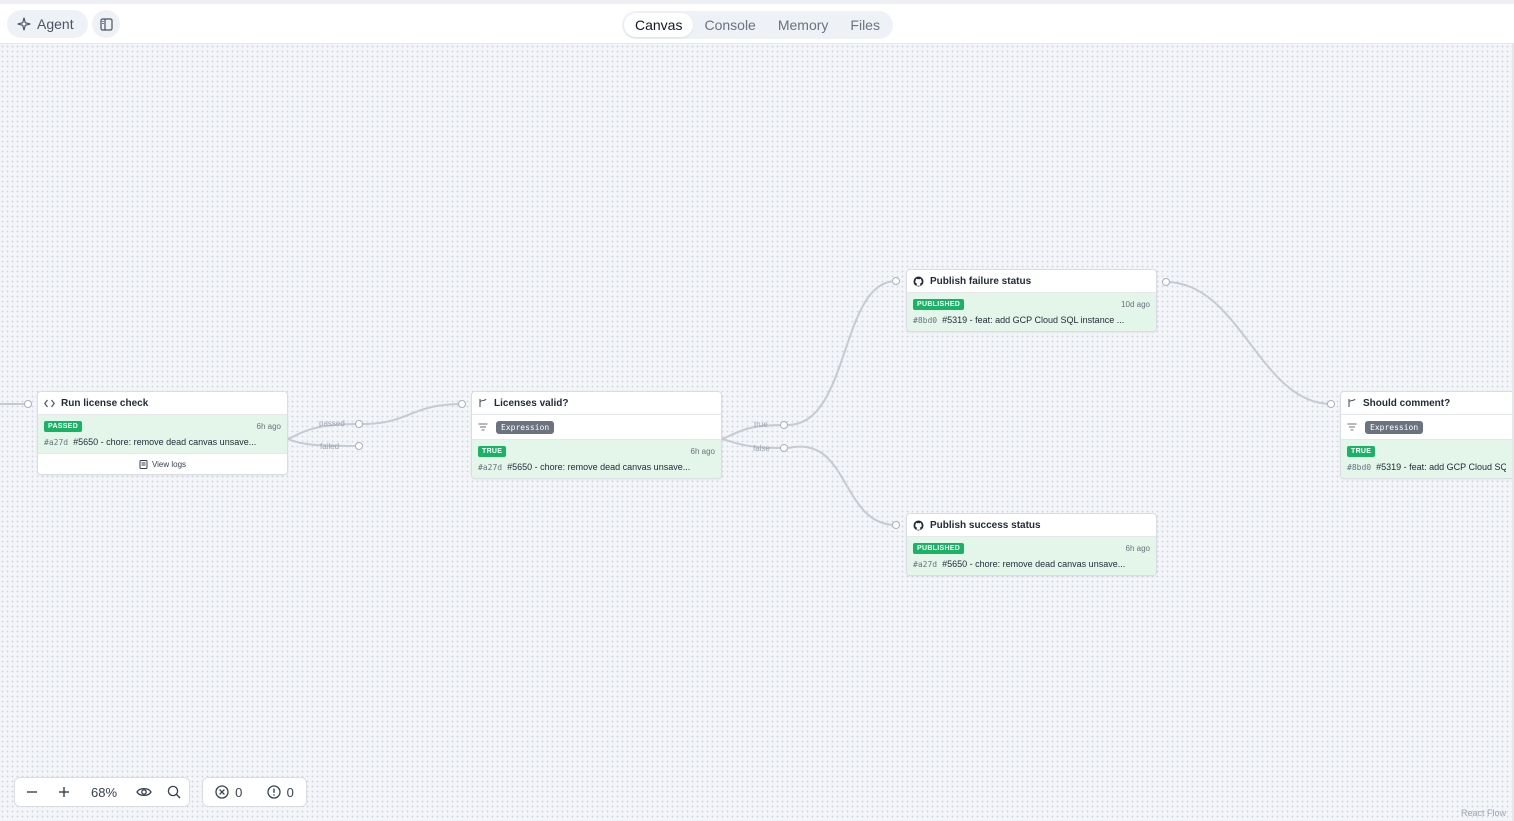 This screenshot has height=821, width=1514. I want to click on node-header: Licenses valid?, so click(596, 403).